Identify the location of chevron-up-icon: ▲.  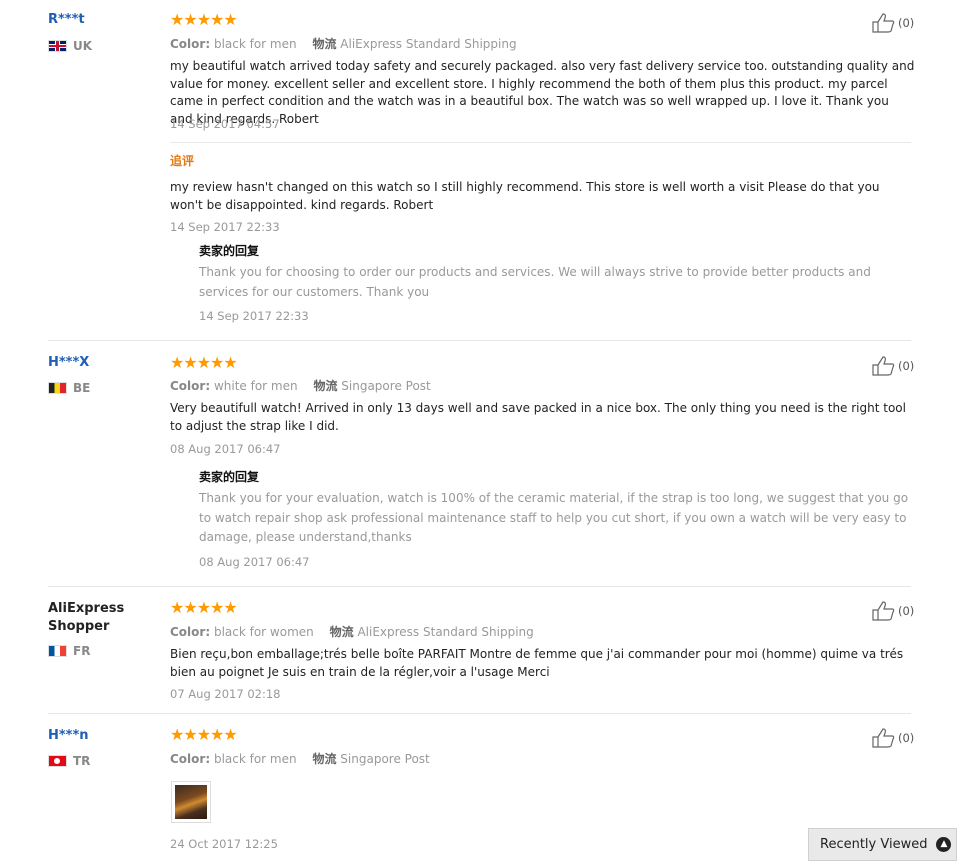
(944, 844).